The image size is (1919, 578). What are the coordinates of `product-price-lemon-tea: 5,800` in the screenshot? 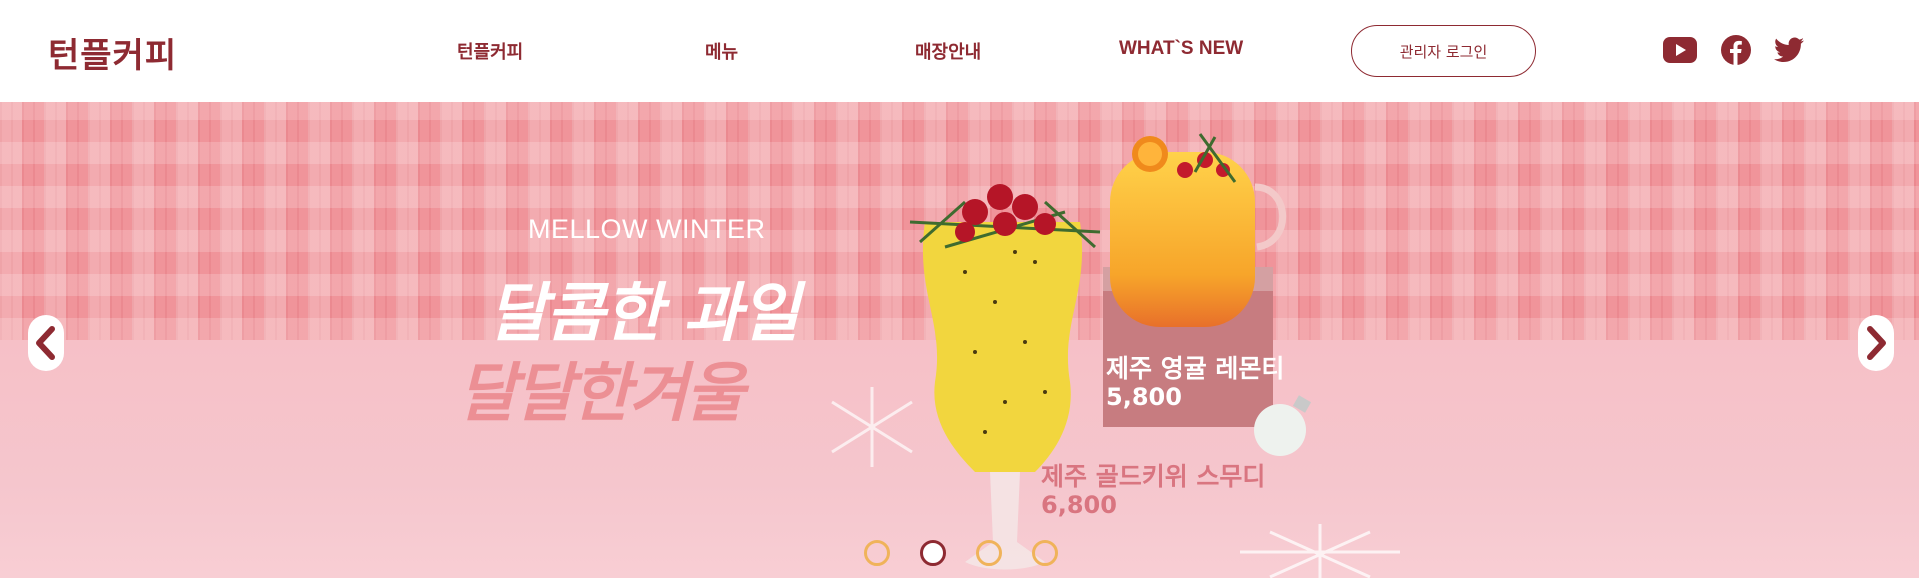 It's located at (1144, 397).